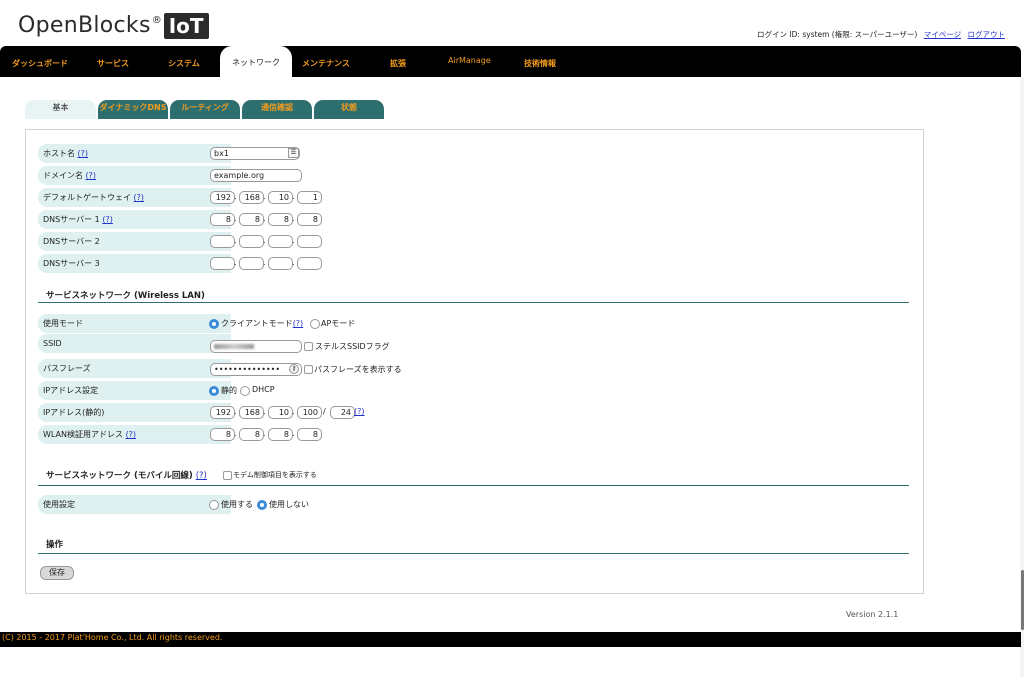 The height and width of the screenshot is (677, 1024). What do you see at coordinates (234, 346) in the screenshot?
I see `ssid-blurred-value` at bounding box center [234, 346].